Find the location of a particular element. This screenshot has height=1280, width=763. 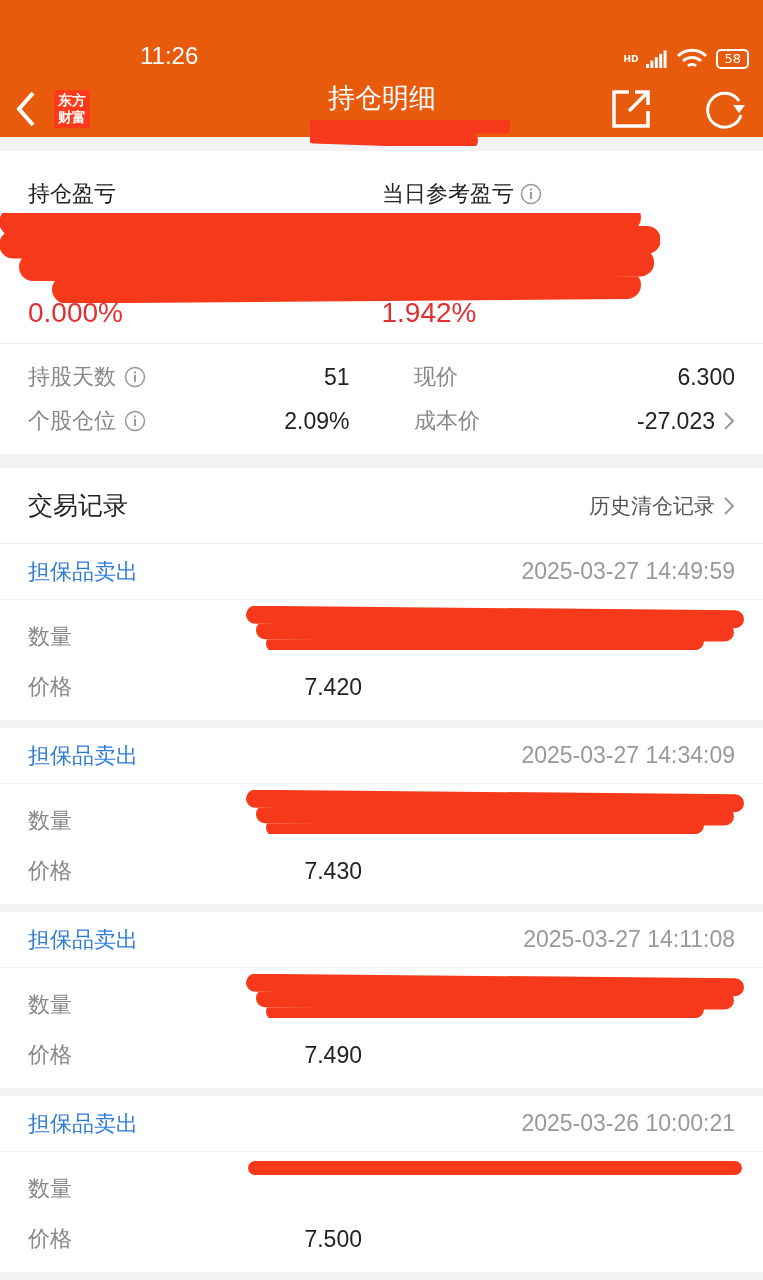

signal-icon is located at coordinates (657, 59).